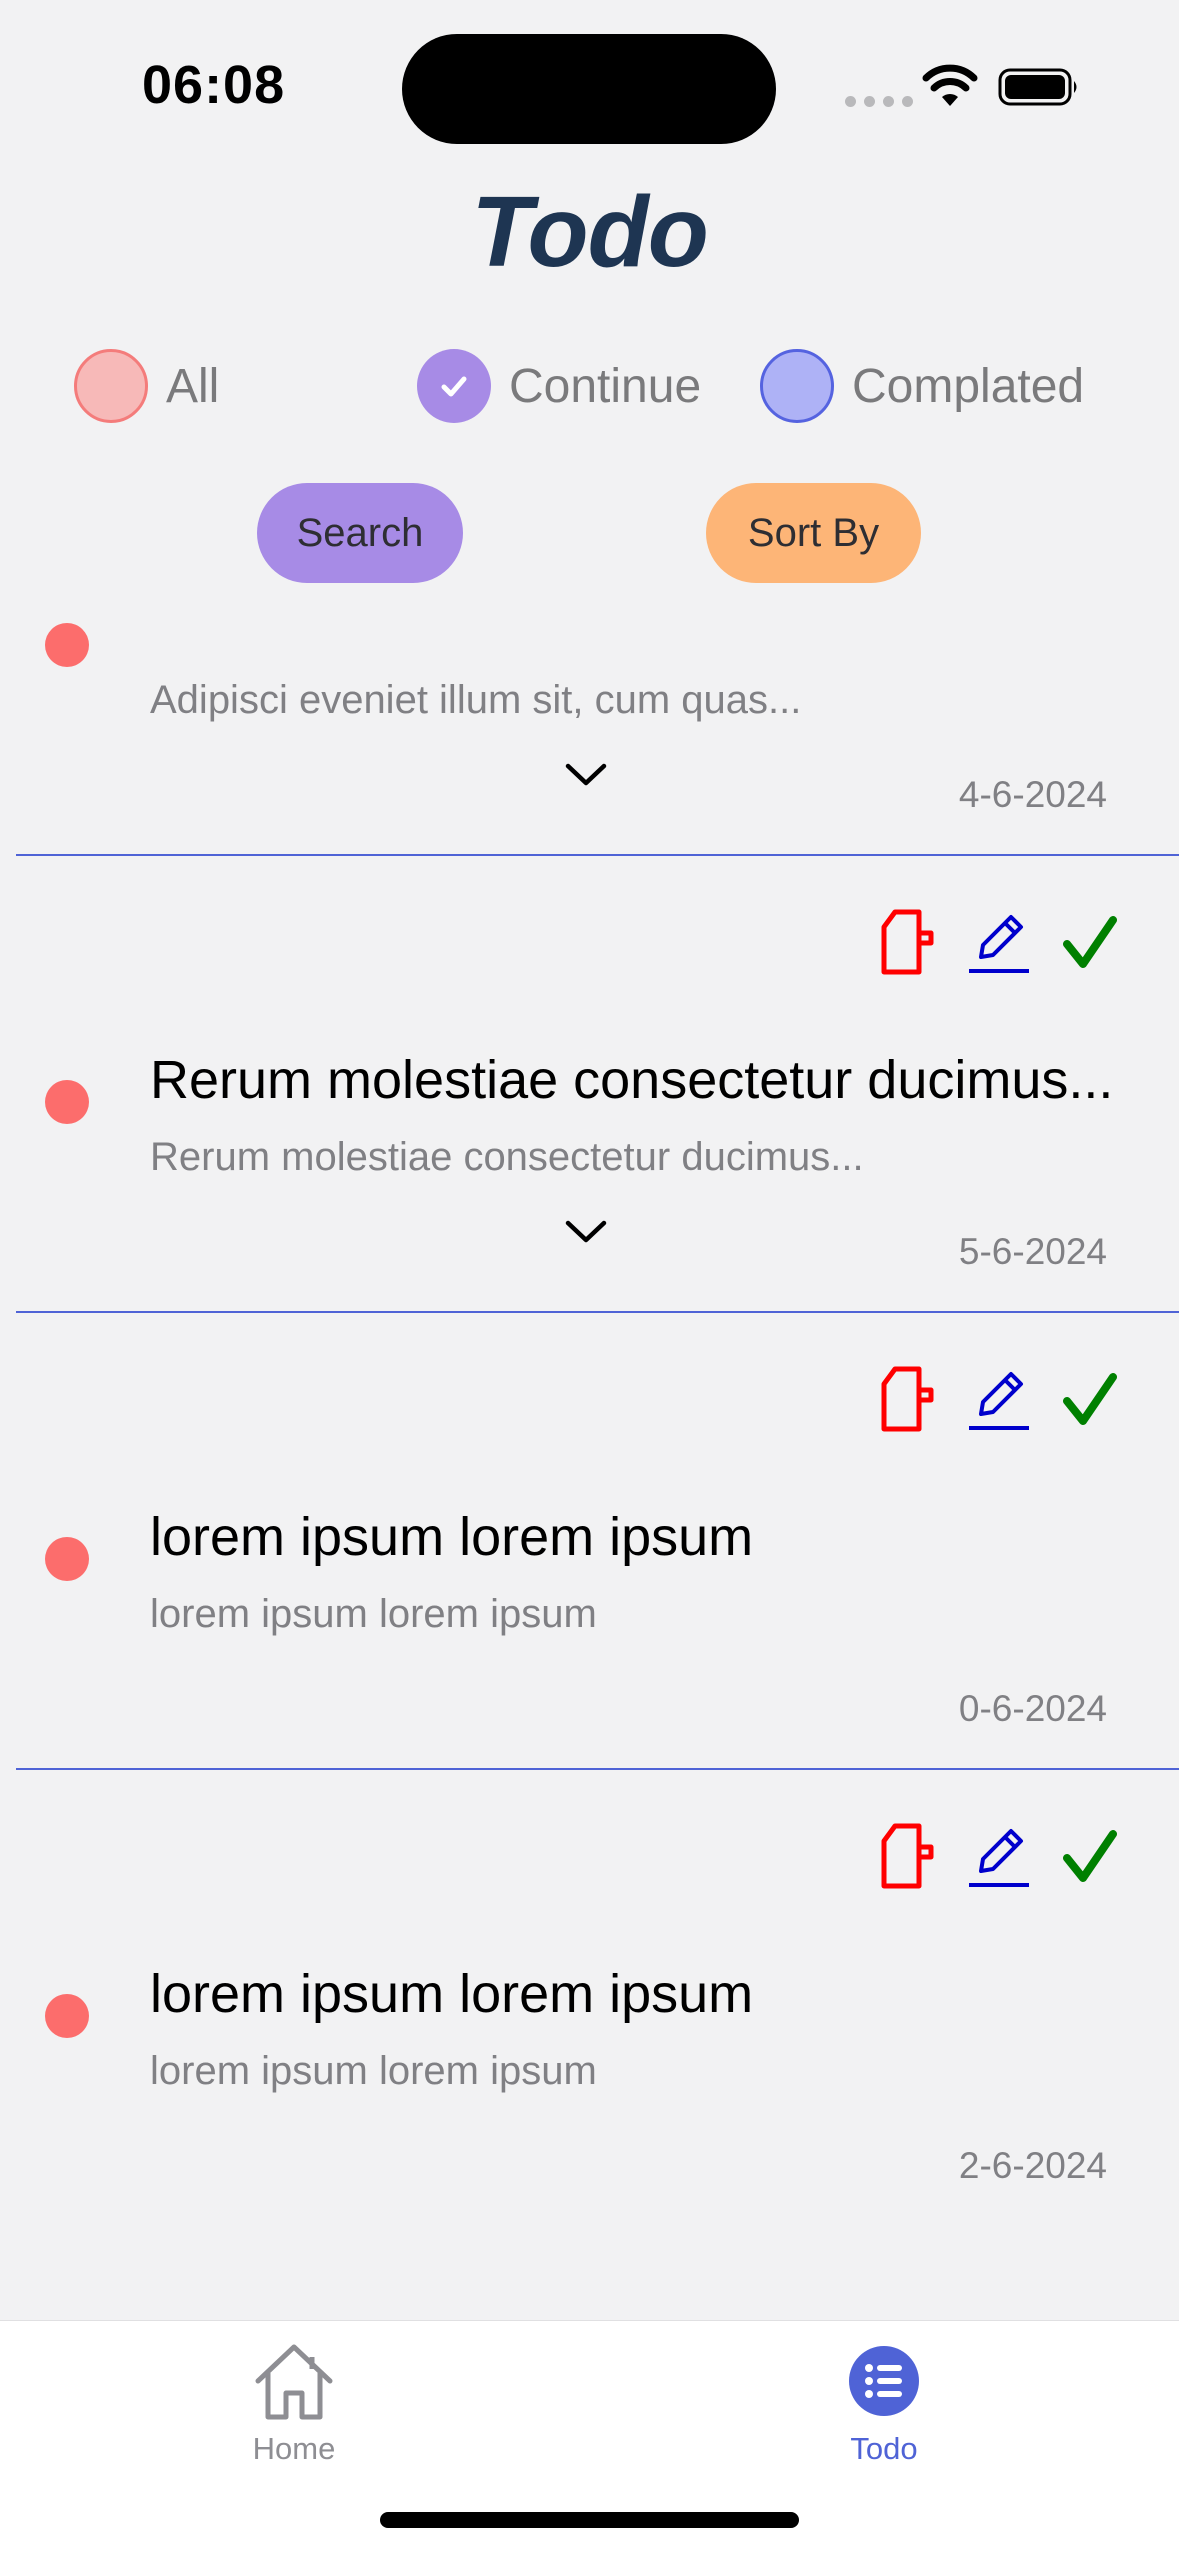 This screenshot has width=1179, height=2556. Describe the element at coordinates (360, 533) in the screenshot. I see `search-button: Search` at that location.